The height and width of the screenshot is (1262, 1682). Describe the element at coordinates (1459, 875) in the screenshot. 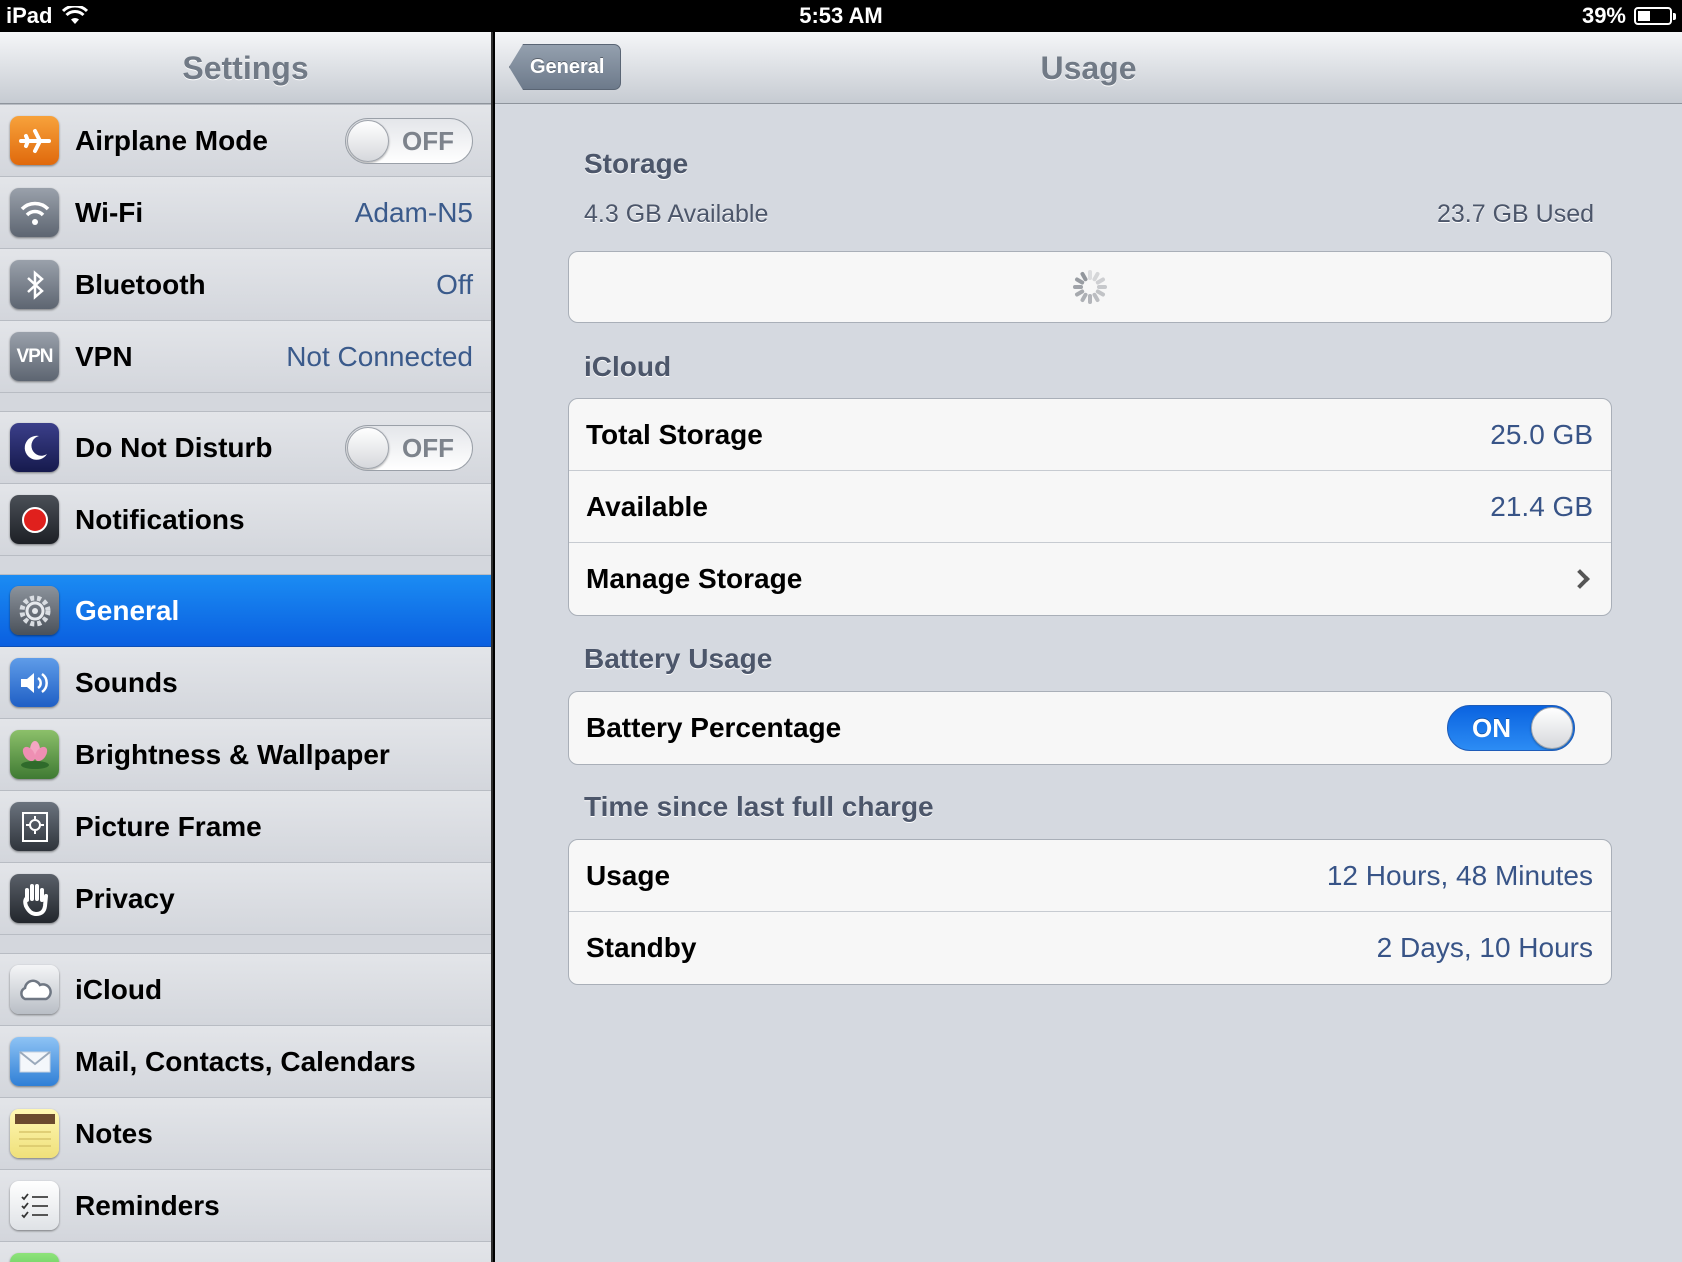

I see `usage-value: 12 Hours, 48 Minutes` at that location.